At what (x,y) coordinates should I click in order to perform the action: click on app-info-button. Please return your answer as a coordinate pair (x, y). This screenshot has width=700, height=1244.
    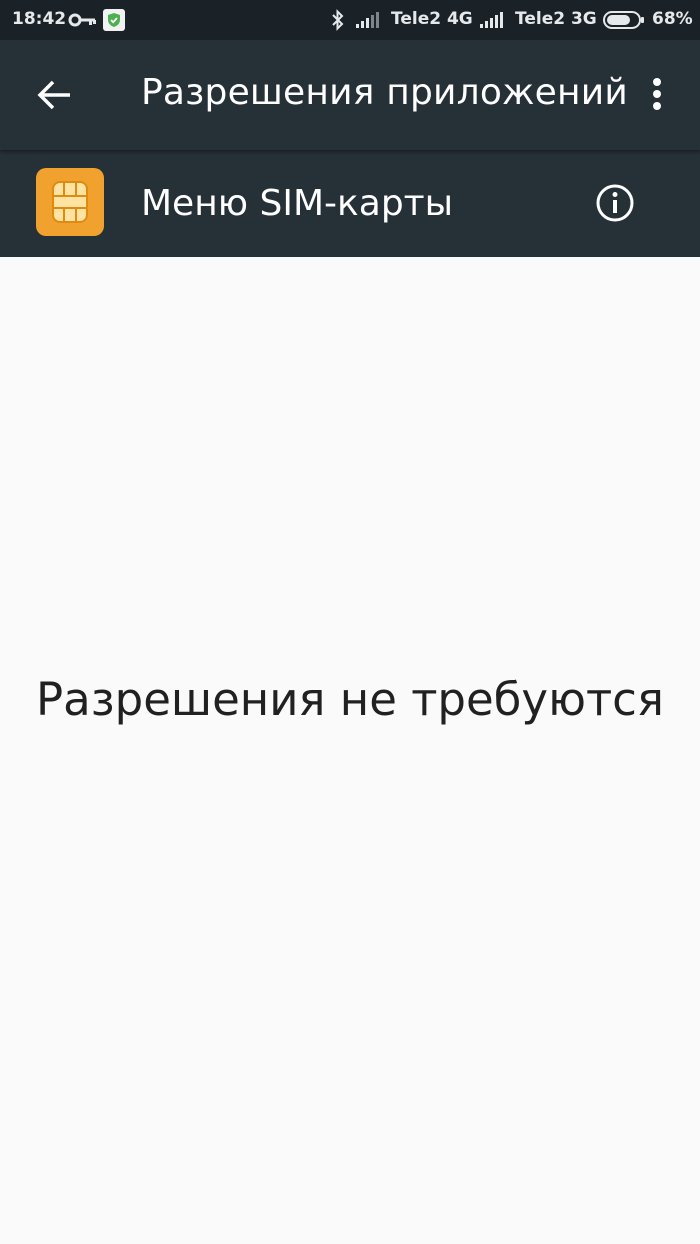
    Looking at the image, I should click on (615, 203).